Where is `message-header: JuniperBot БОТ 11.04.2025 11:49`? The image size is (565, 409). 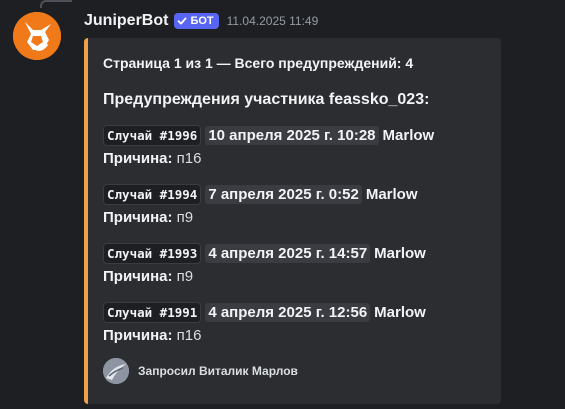 message-header: JuniperBot БОТ 11.04.2025 11:49 is located at coordinates (201, 21).